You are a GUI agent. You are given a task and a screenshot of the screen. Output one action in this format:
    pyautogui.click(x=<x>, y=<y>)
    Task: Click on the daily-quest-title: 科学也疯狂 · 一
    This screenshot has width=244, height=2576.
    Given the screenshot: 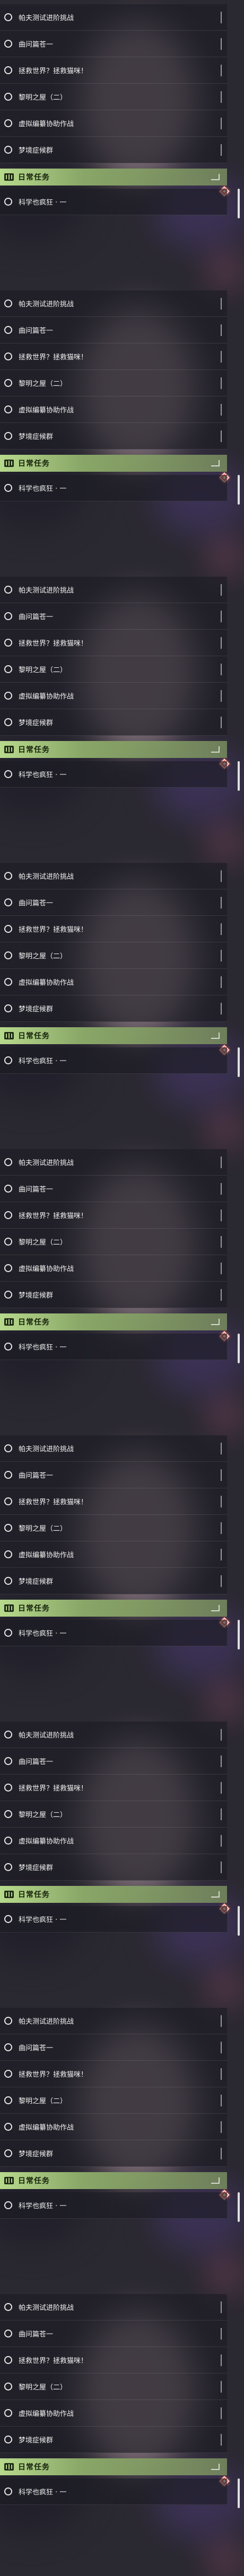 What is the action you would take?
    pyautogui.click(x=43, y=489)
    